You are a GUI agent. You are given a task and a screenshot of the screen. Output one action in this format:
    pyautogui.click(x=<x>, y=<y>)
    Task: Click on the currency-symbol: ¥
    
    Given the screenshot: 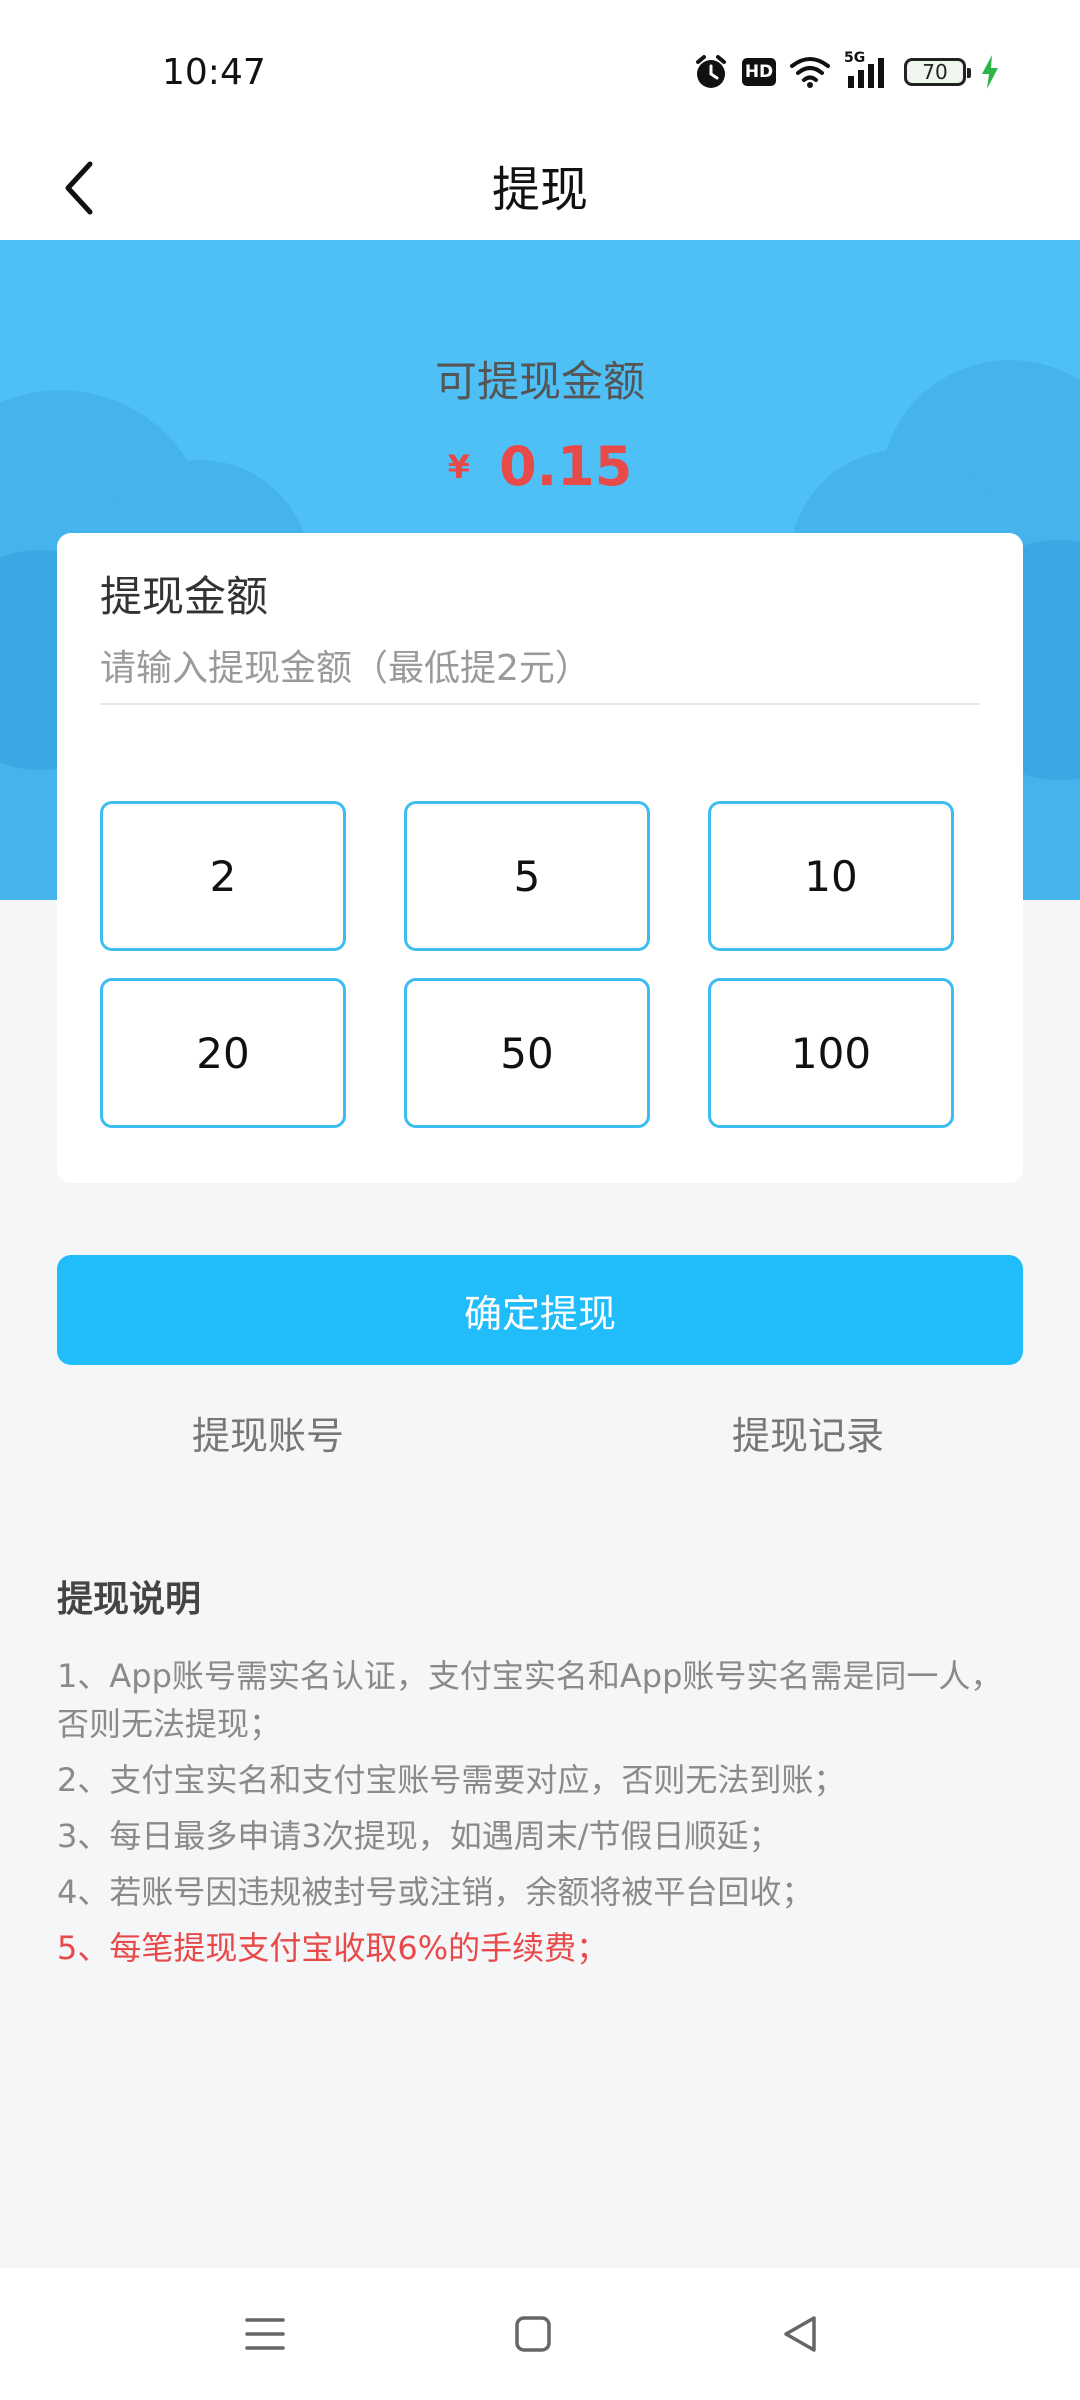 What is the action you would take?
    pyautogui.click(x=458, y=466)
    